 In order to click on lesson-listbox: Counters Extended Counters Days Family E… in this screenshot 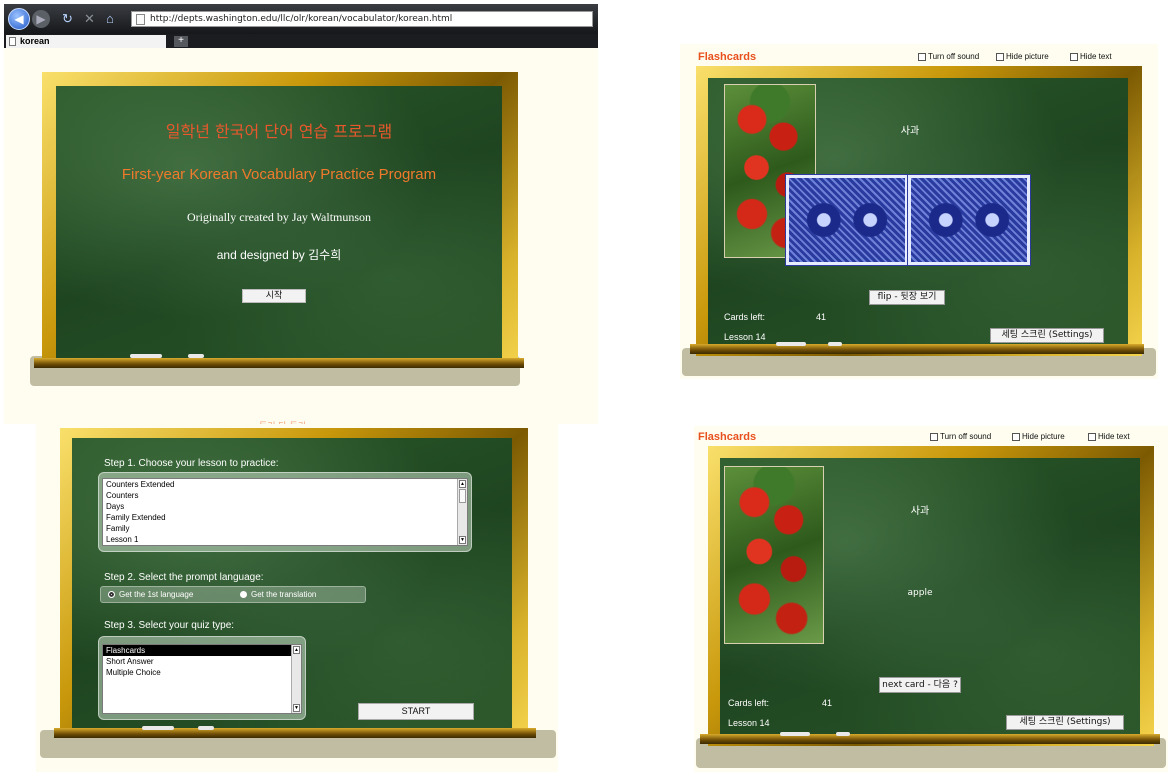, I will do `click(285, 512)`.